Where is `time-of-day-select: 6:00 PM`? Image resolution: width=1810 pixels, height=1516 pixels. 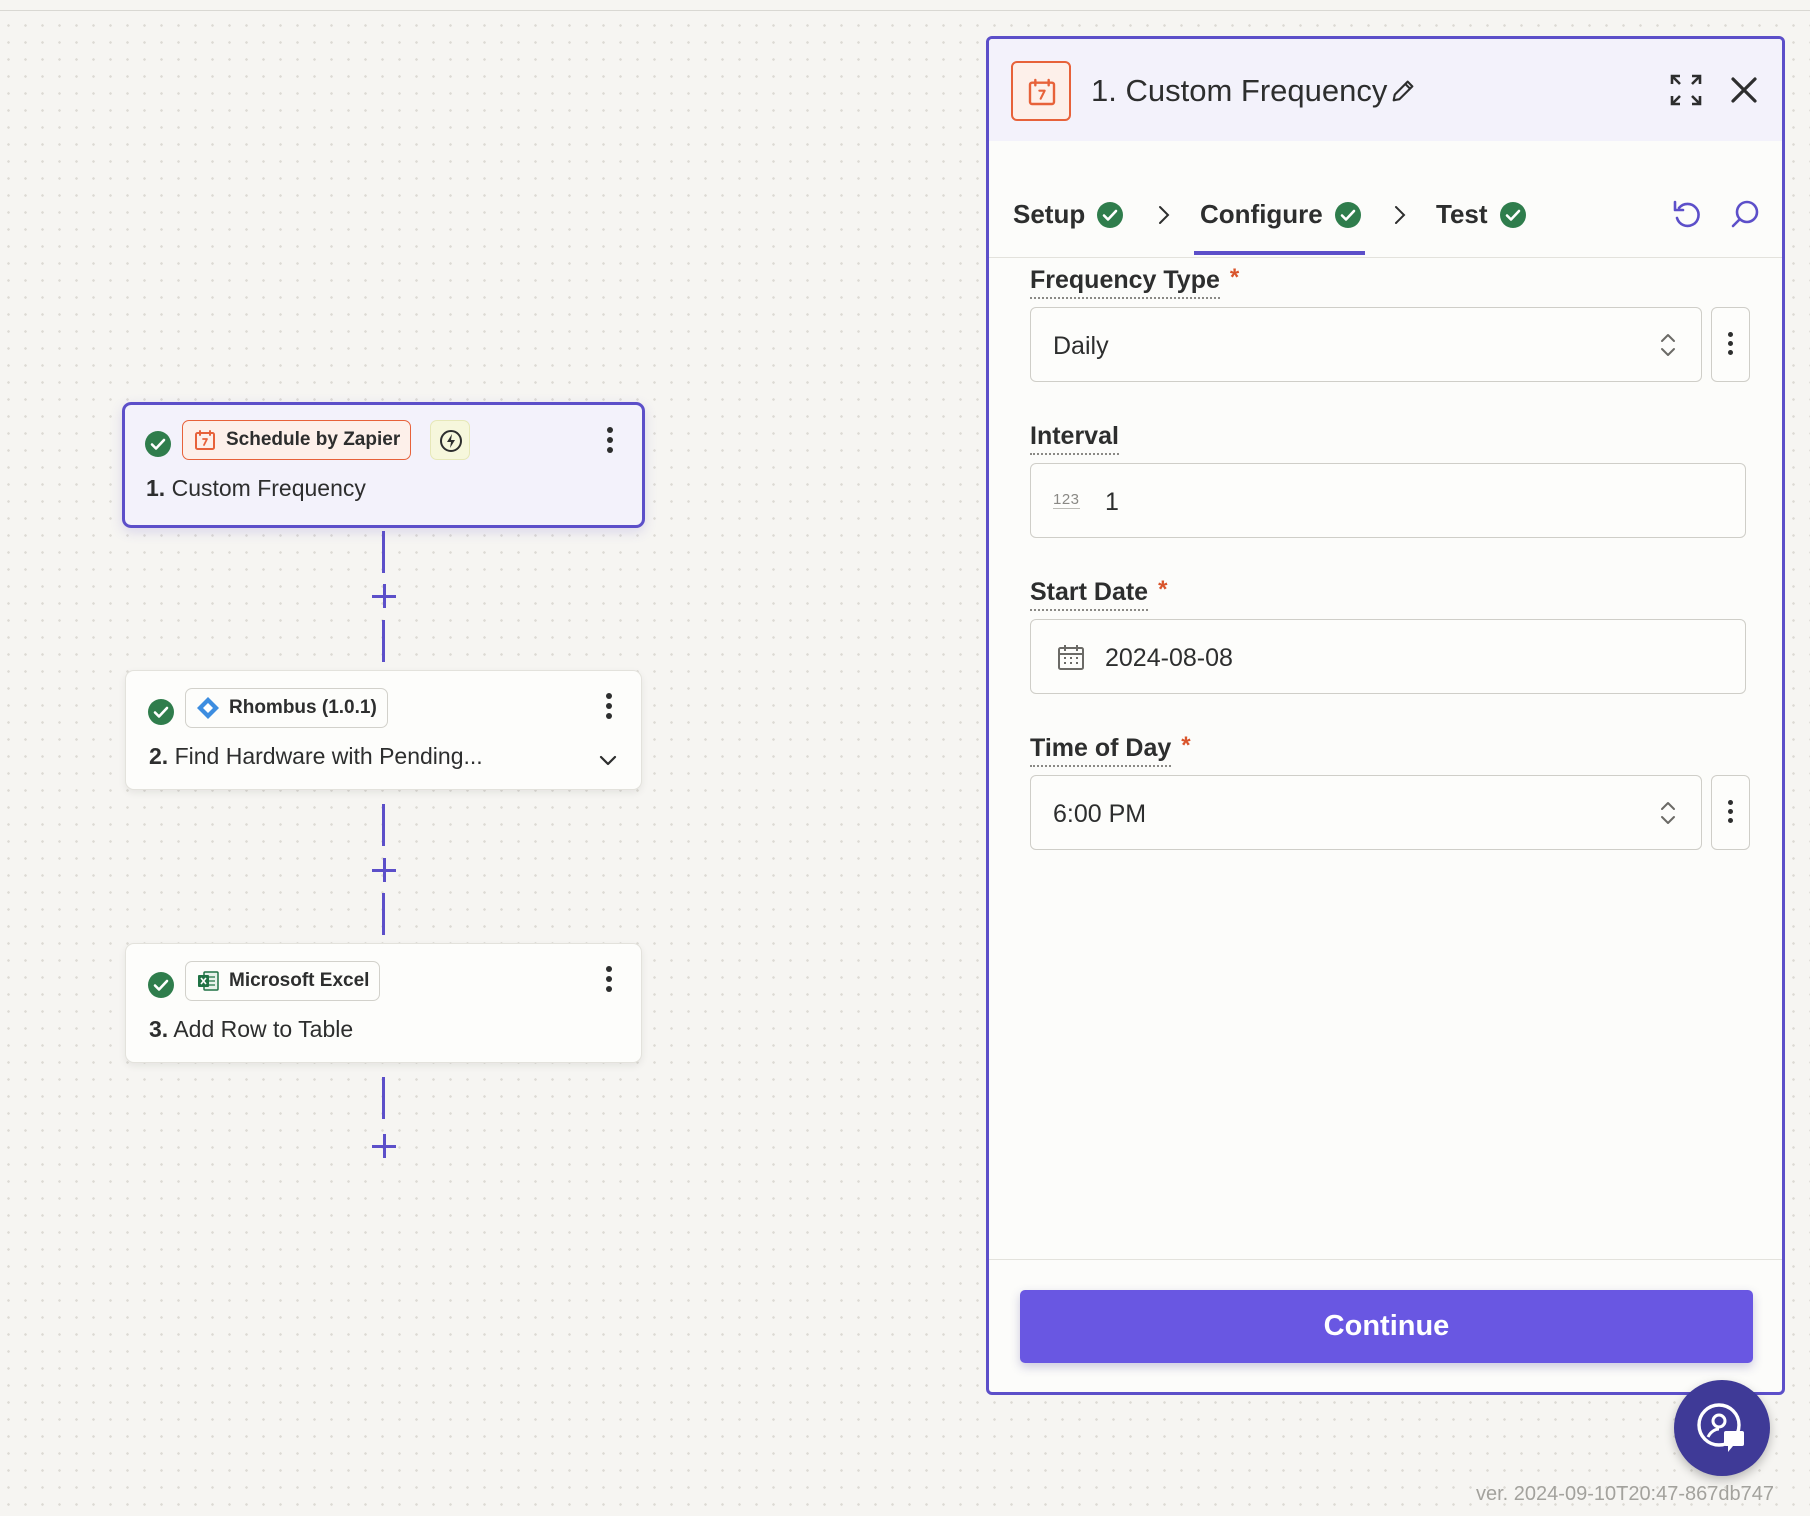
time-of-day-select: 6:00 PM is located at coordinates (1366, 812).